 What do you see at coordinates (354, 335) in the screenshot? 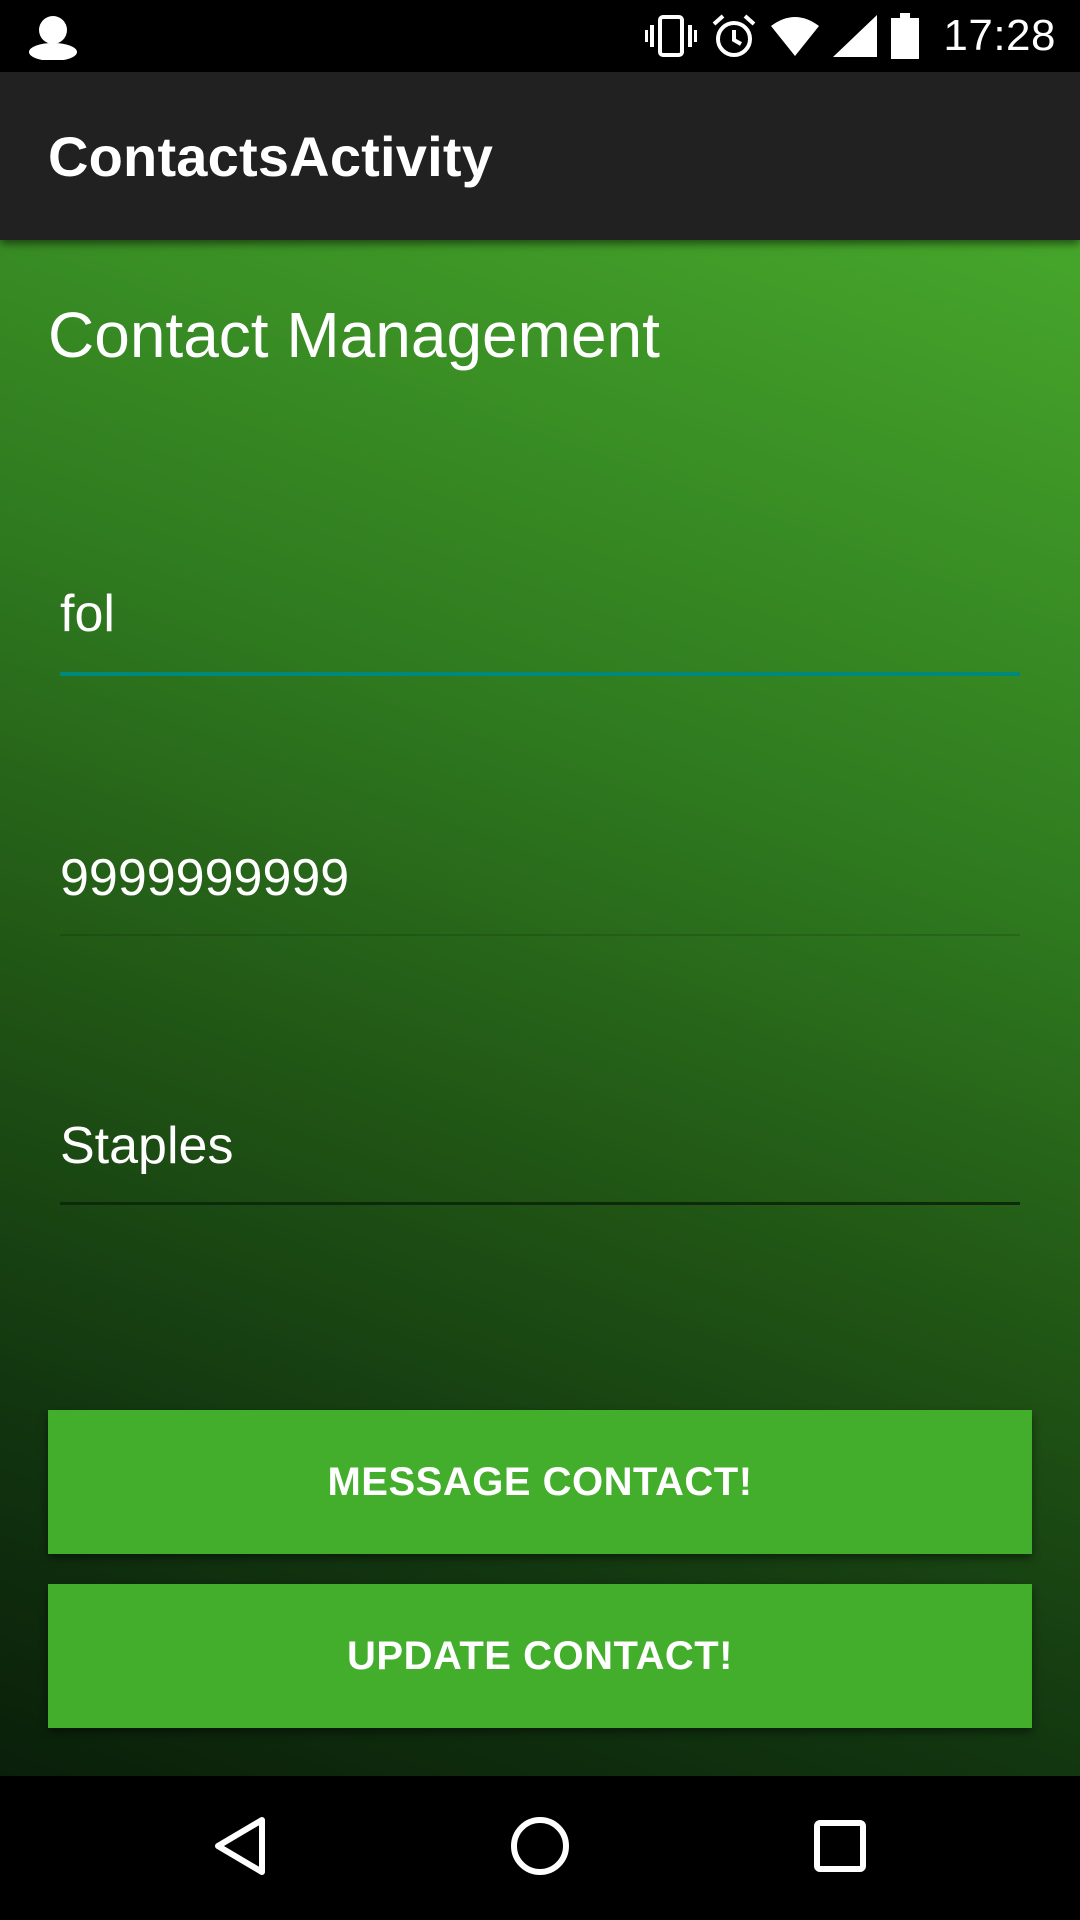
I see `page-heading: Contact Management` at bounding box center [354, 335].